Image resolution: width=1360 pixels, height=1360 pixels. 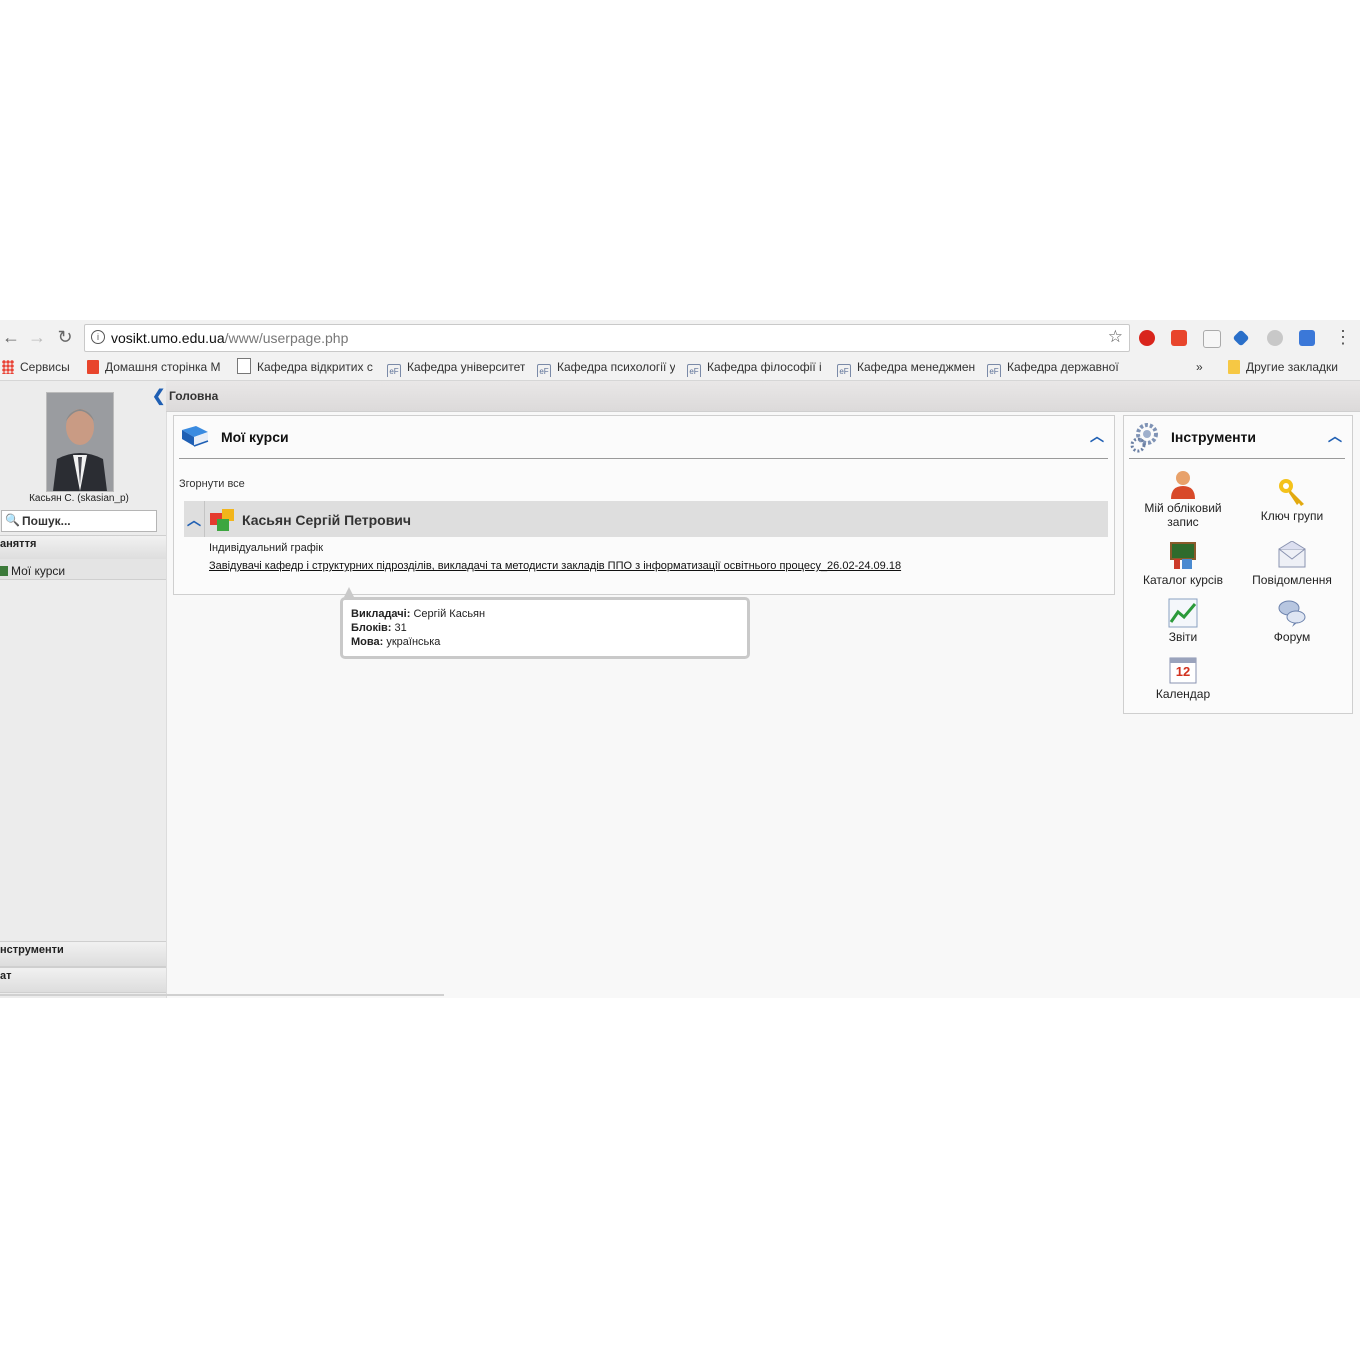 What do you see at coordinates (168, 338) in the screenshot?
I see `url-host: vosikt.umo.edu.ua` at bounding box center [168, 338].